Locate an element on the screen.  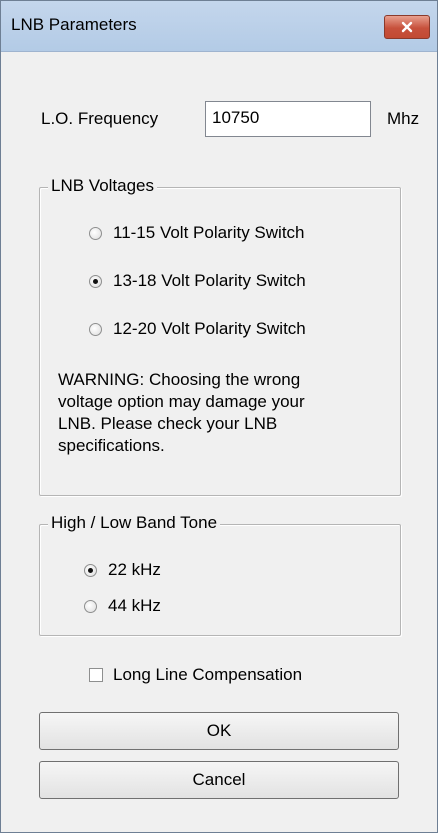
tone-radio-44khz is located at coordinates (90, 606).